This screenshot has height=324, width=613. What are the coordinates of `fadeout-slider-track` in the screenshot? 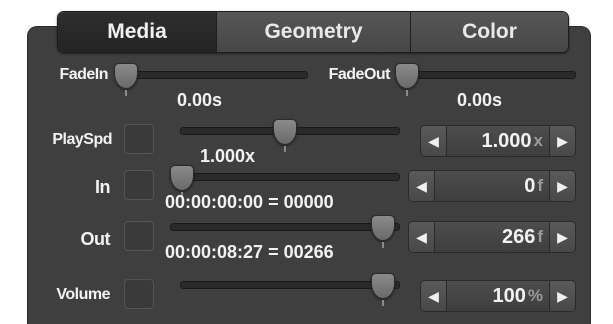 It's located at (487, 75).